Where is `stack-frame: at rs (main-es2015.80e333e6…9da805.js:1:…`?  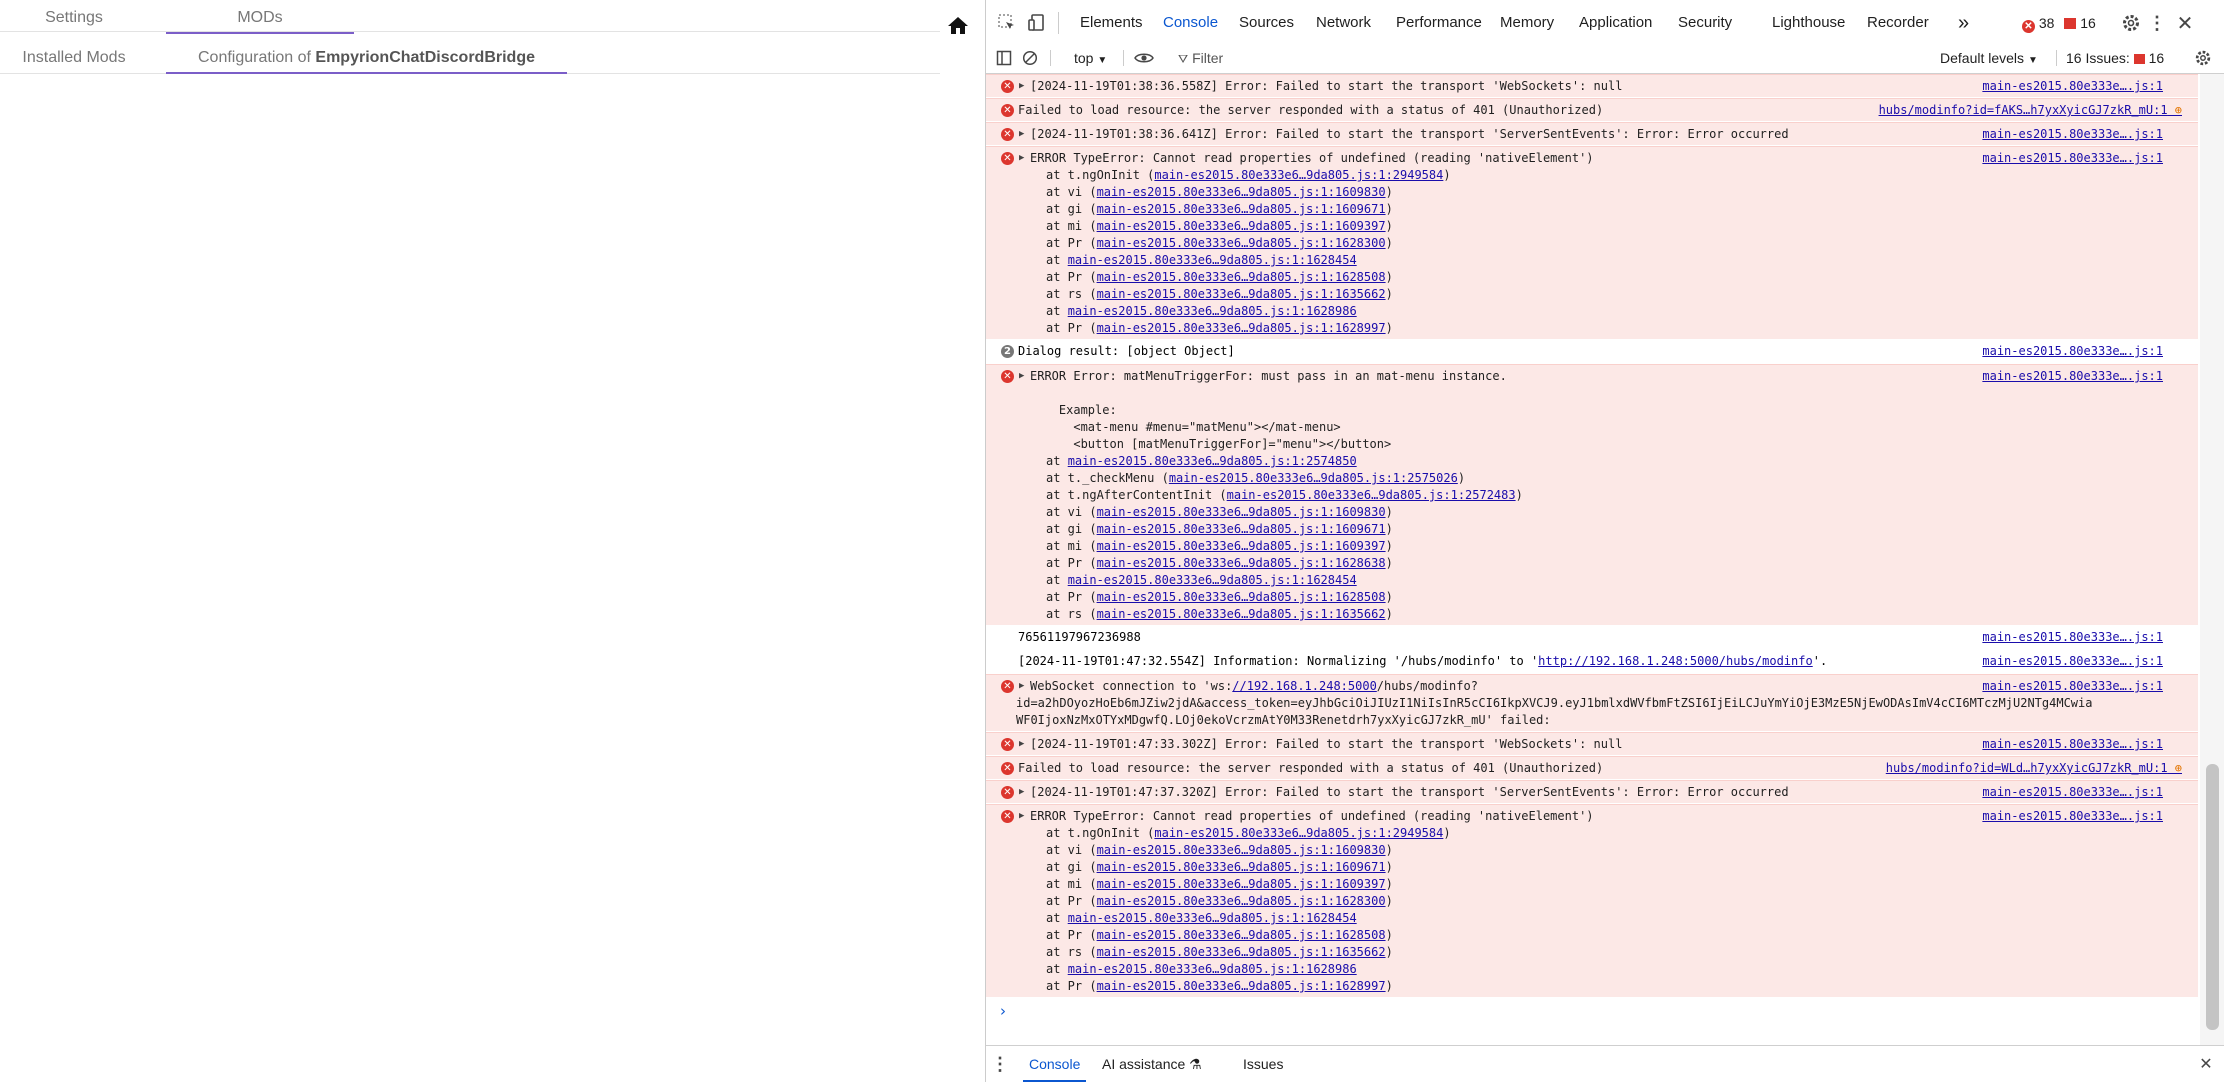
stack-frame: at rs (main-es2015.80e333e6…9da805.js:1:… is located at coordinates (1622, 614).